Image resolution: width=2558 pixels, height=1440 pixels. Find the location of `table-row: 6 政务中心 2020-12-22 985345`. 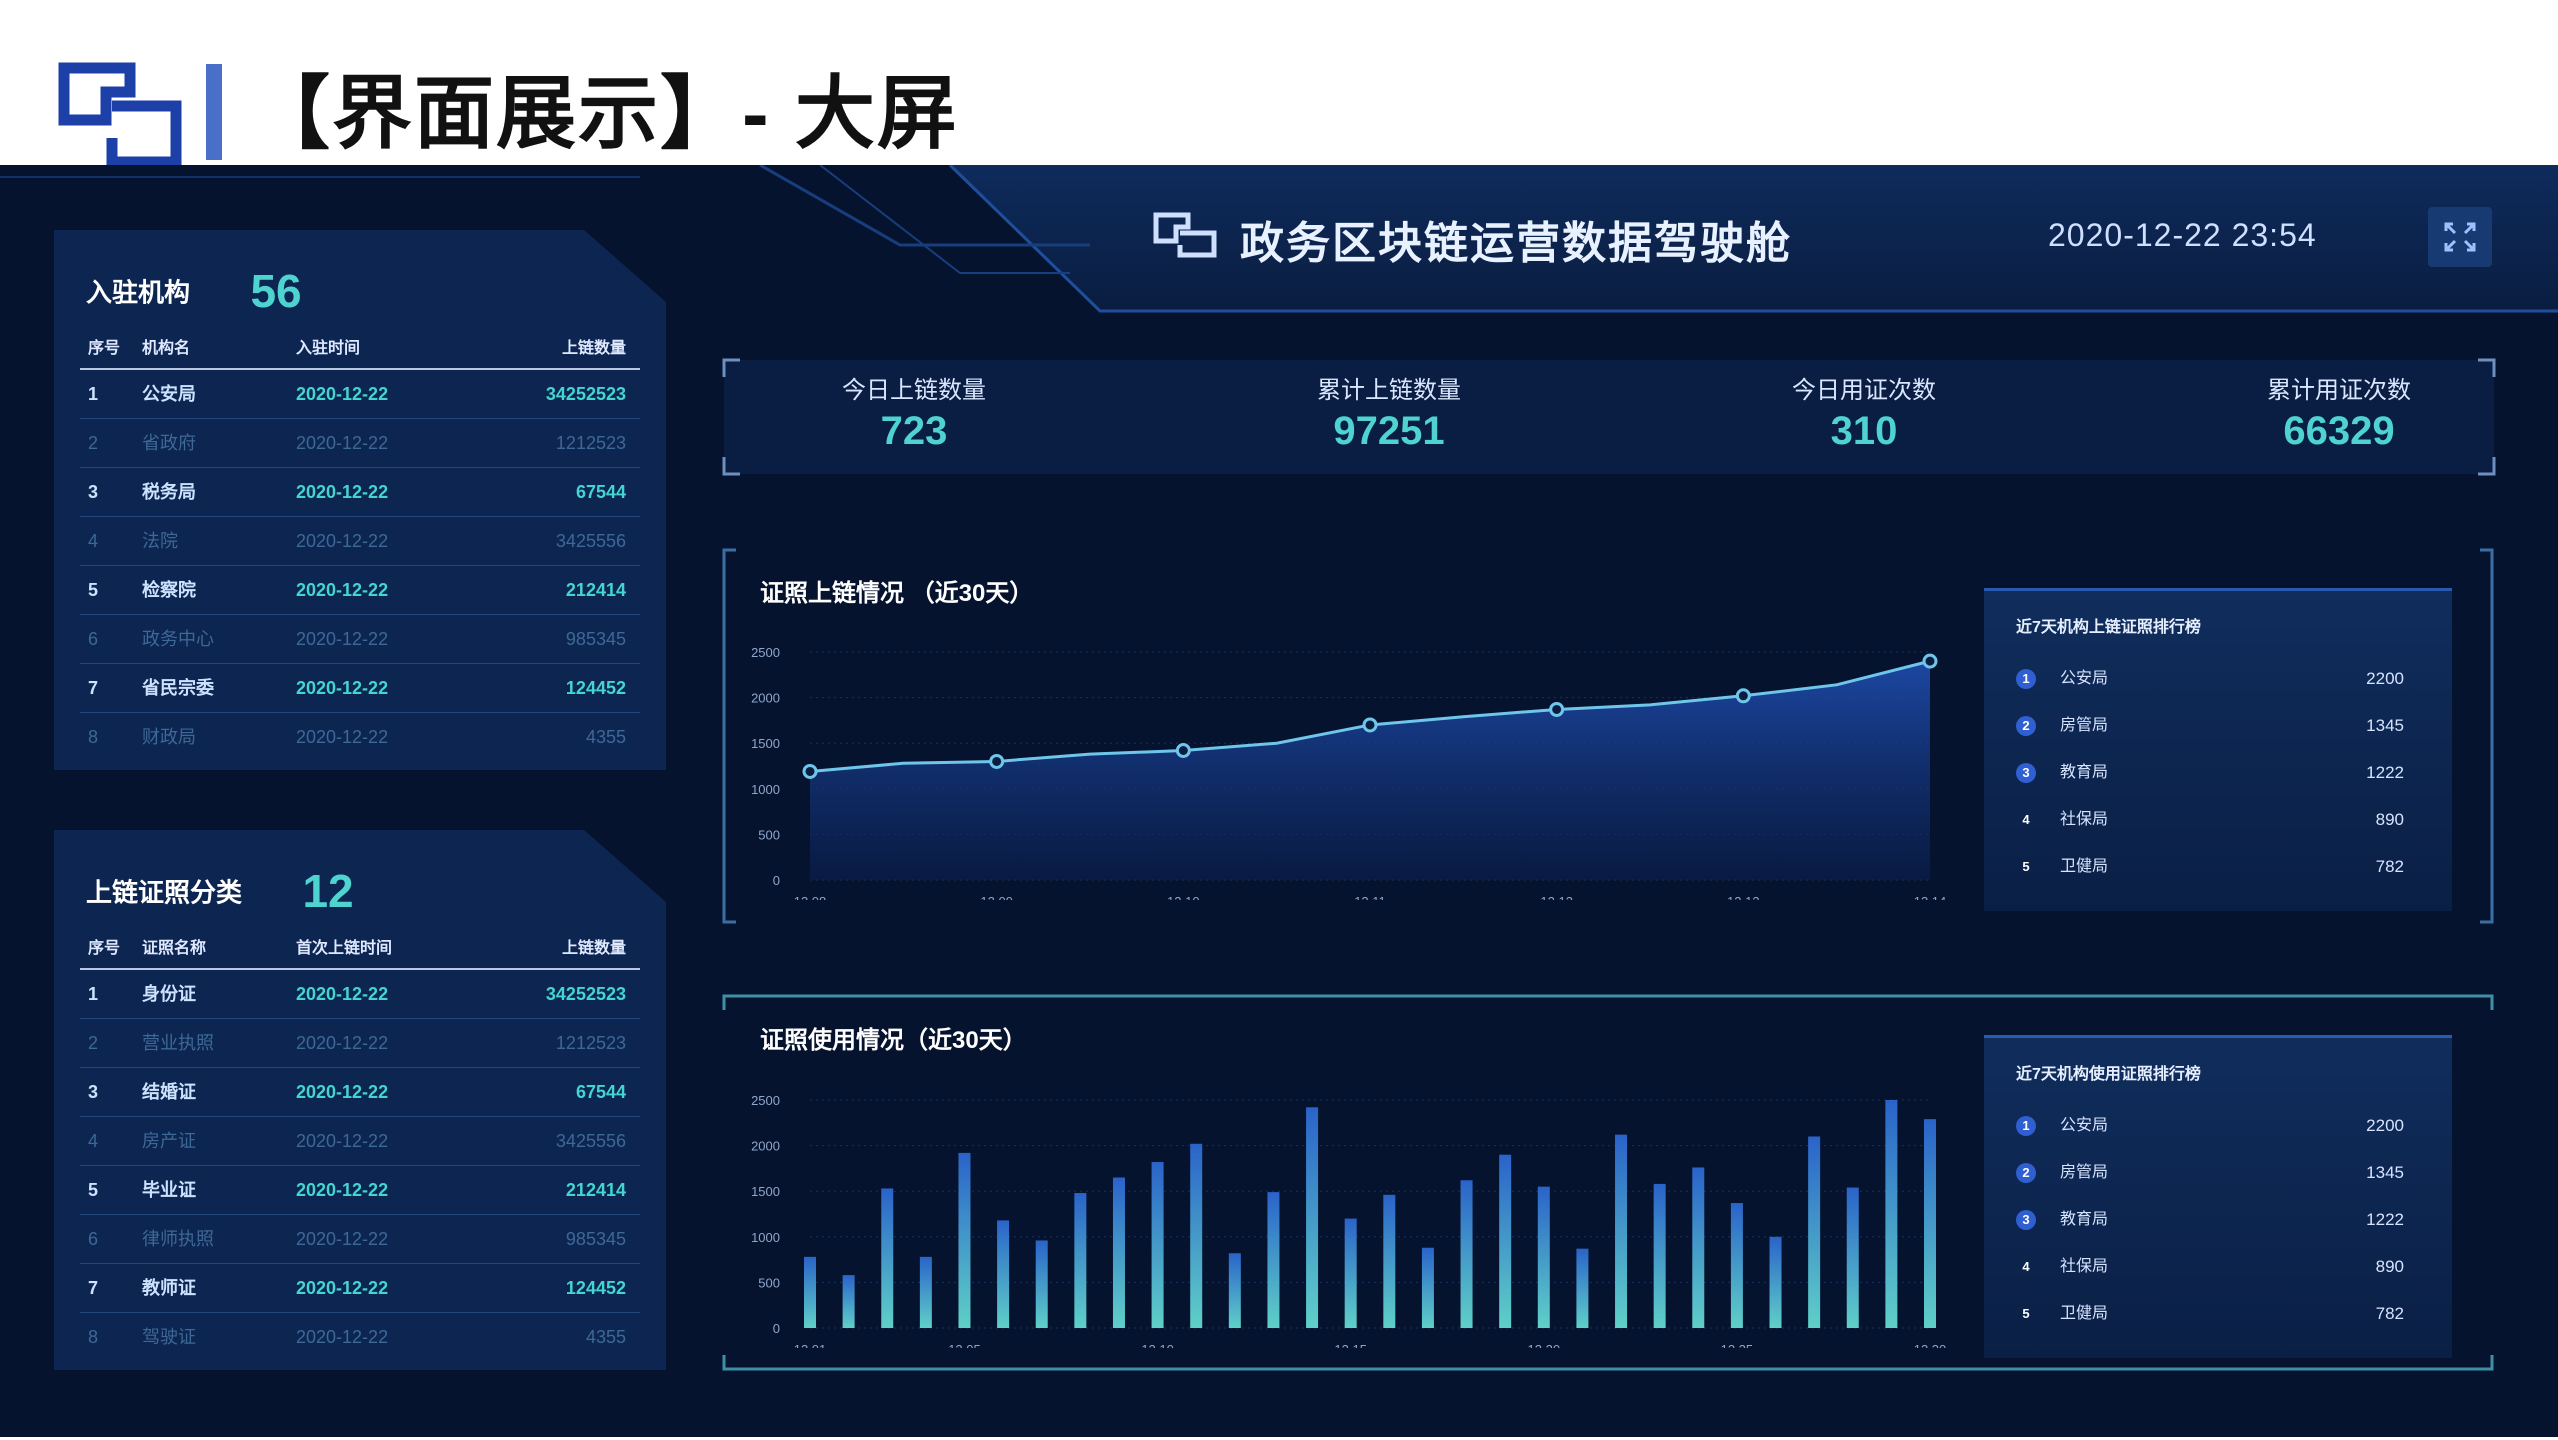

table-row: 6 政务中心 2020-12-22 985345 is located at coordinates (360, 639).